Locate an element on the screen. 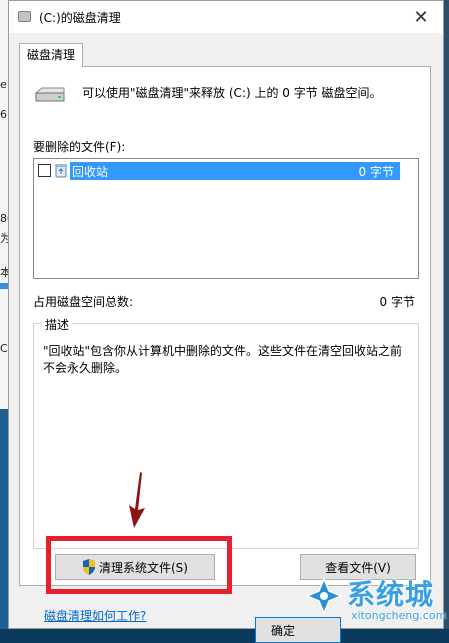 The width and height of the screenshot is (449, 643). recycle-bin-icon is located at coordinates (61, 171).